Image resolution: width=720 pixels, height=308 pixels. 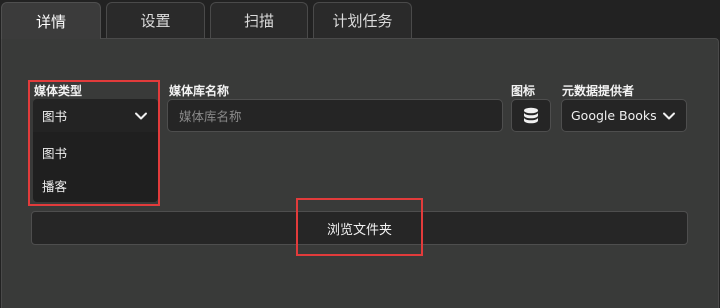 I want to click on tab-settings: 设置, so click(x=155, y=20).